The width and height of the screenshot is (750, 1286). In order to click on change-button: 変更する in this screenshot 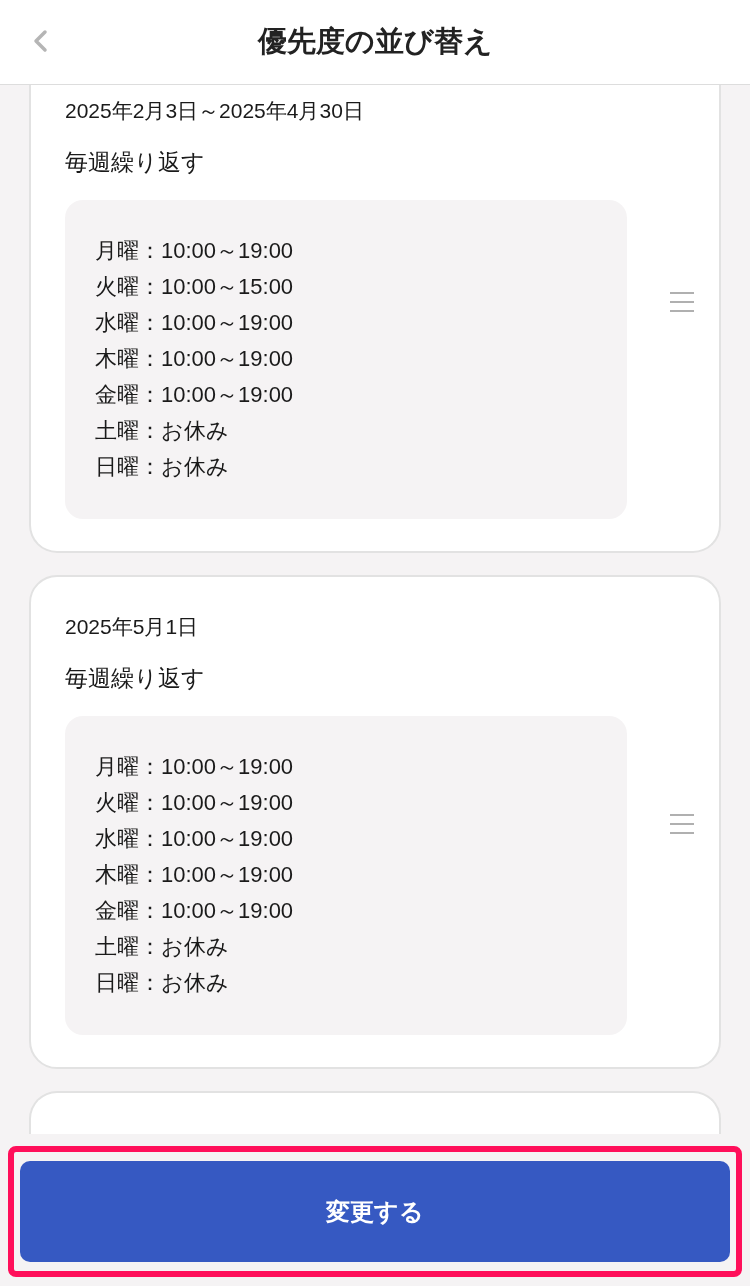, I will do `click(375, 1211)`.